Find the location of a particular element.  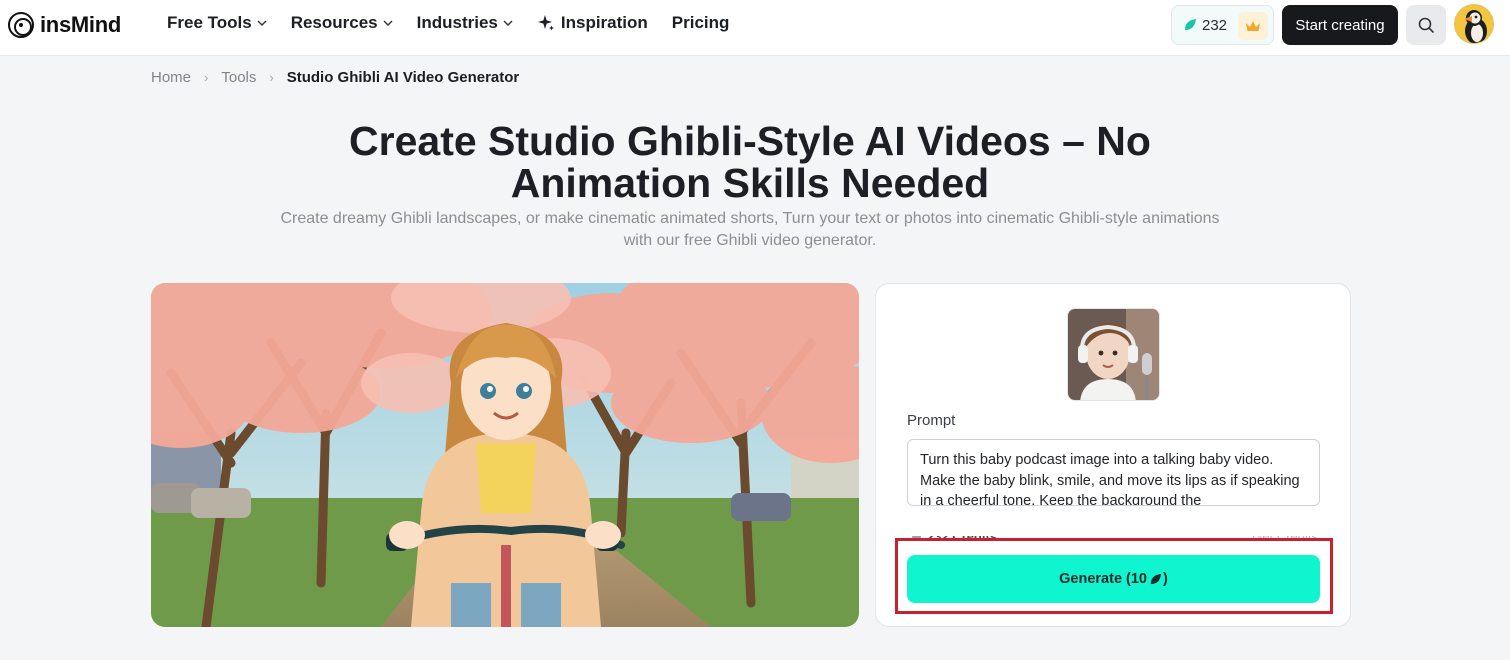

search-button is located at coordinates (1426, 25).